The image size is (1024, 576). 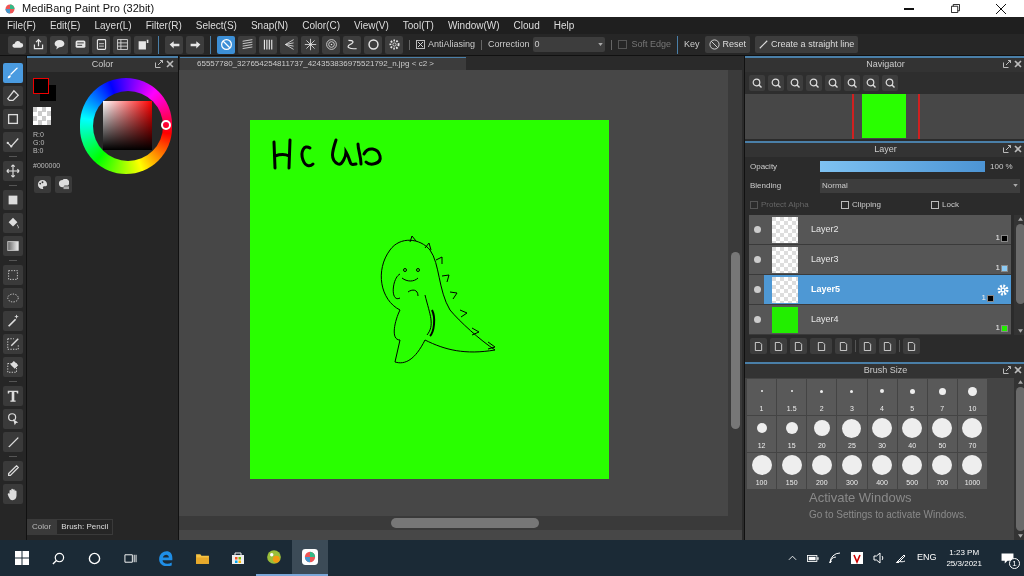 I want to click on gradient-tool-button, so click(x=13, y=246).